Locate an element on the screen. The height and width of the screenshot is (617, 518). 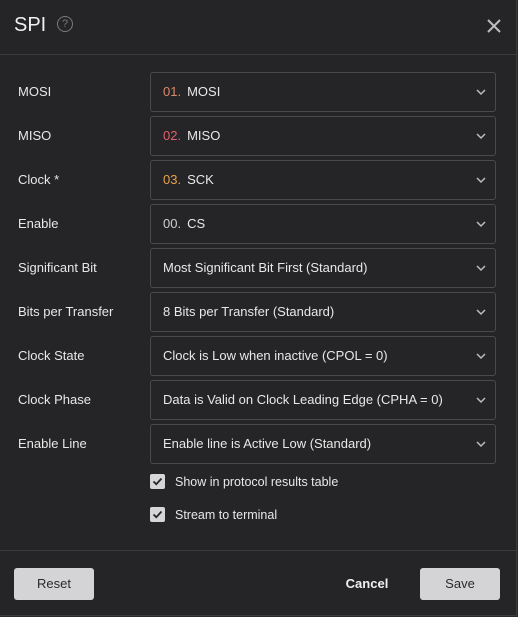
enable-line-label: Enable Line is located at coordinates (52, 443).